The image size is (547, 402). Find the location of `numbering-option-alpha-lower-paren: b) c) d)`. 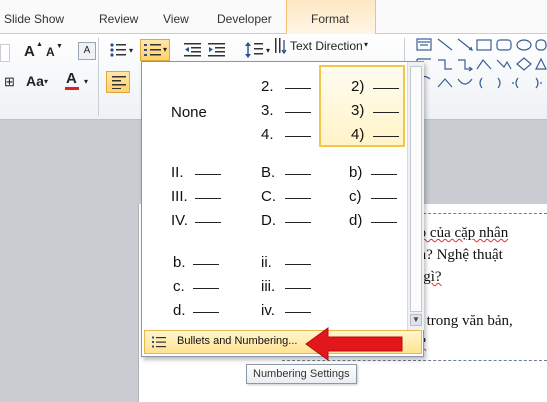

numbering-option-alpha-lower-paren: b) c) d) is located at coordinates (362, 195).